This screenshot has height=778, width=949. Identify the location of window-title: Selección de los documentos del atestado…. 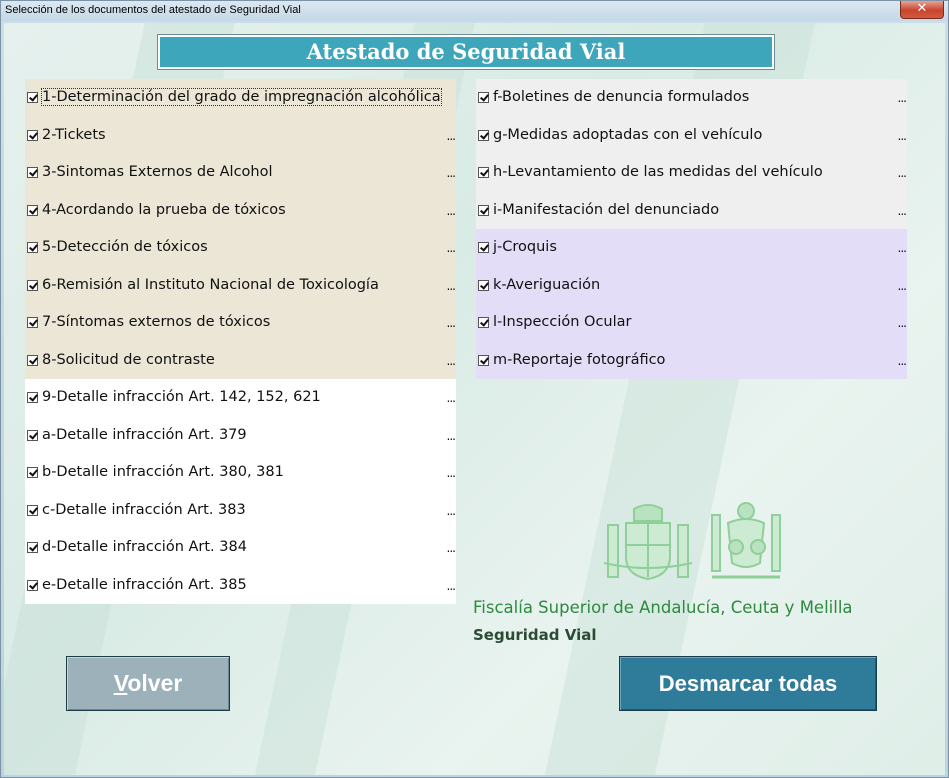
(153, 10).